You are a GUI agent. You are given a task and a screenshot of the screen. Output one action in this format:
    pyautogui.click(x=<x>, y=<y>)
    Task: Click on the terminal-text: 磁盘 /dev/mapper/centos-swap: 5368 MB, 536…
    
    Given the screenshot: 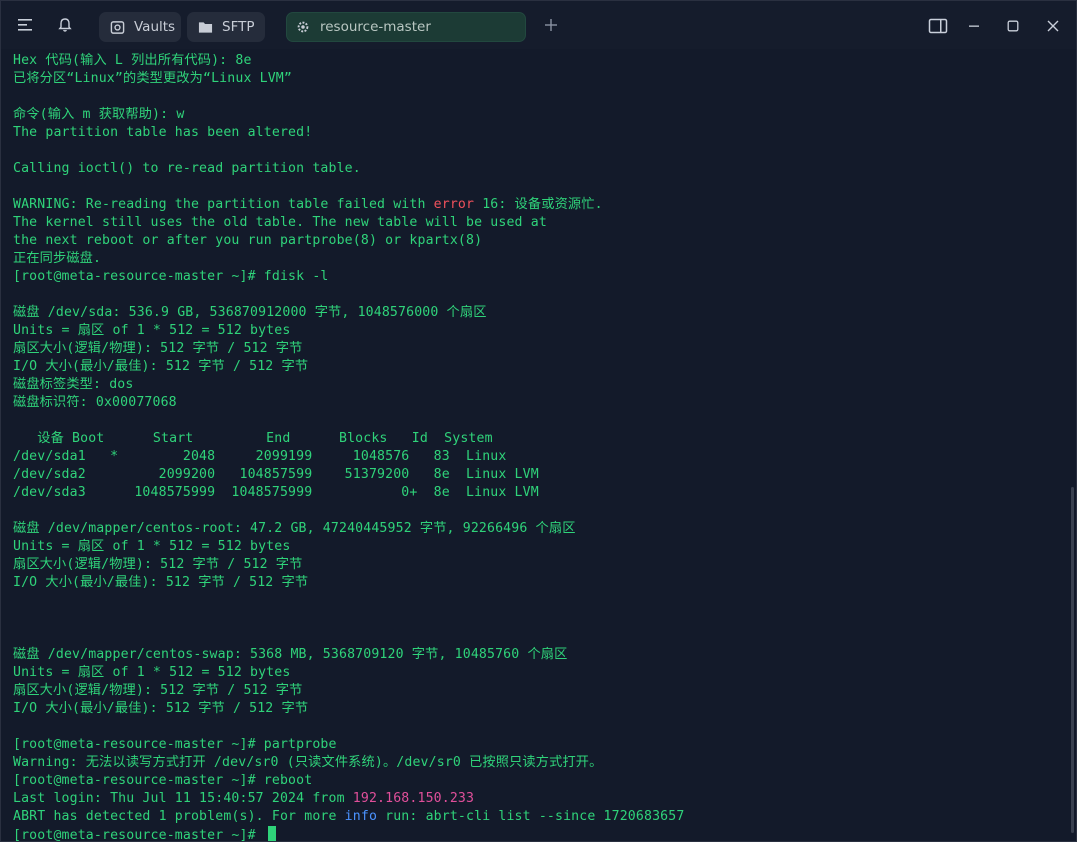 What is the action you would take?
    pyautogui.click(x=290, y=654)
    